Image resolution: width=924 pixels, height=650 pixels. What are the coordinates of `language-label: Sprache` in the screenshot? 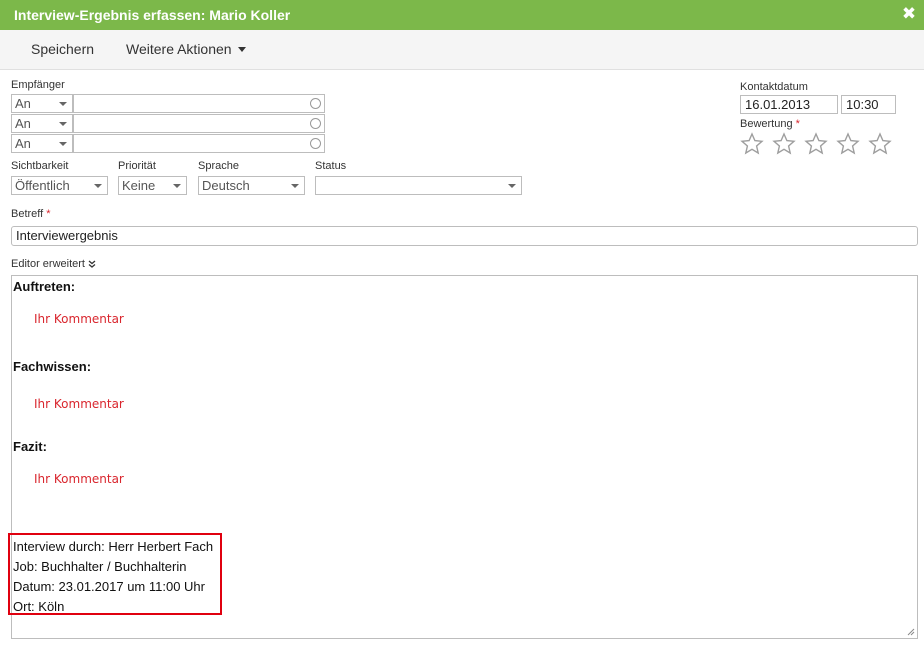 It's located at (218, 166).